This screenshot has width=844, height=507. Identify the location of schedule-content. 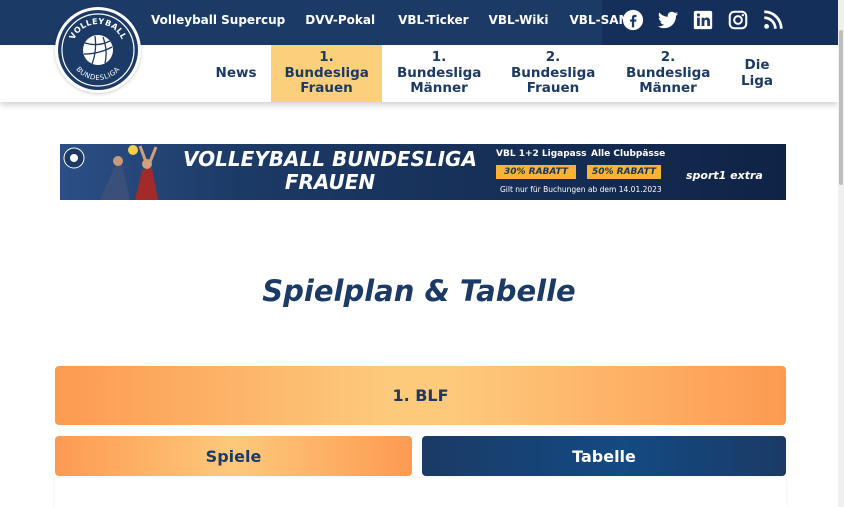
(420, 492).